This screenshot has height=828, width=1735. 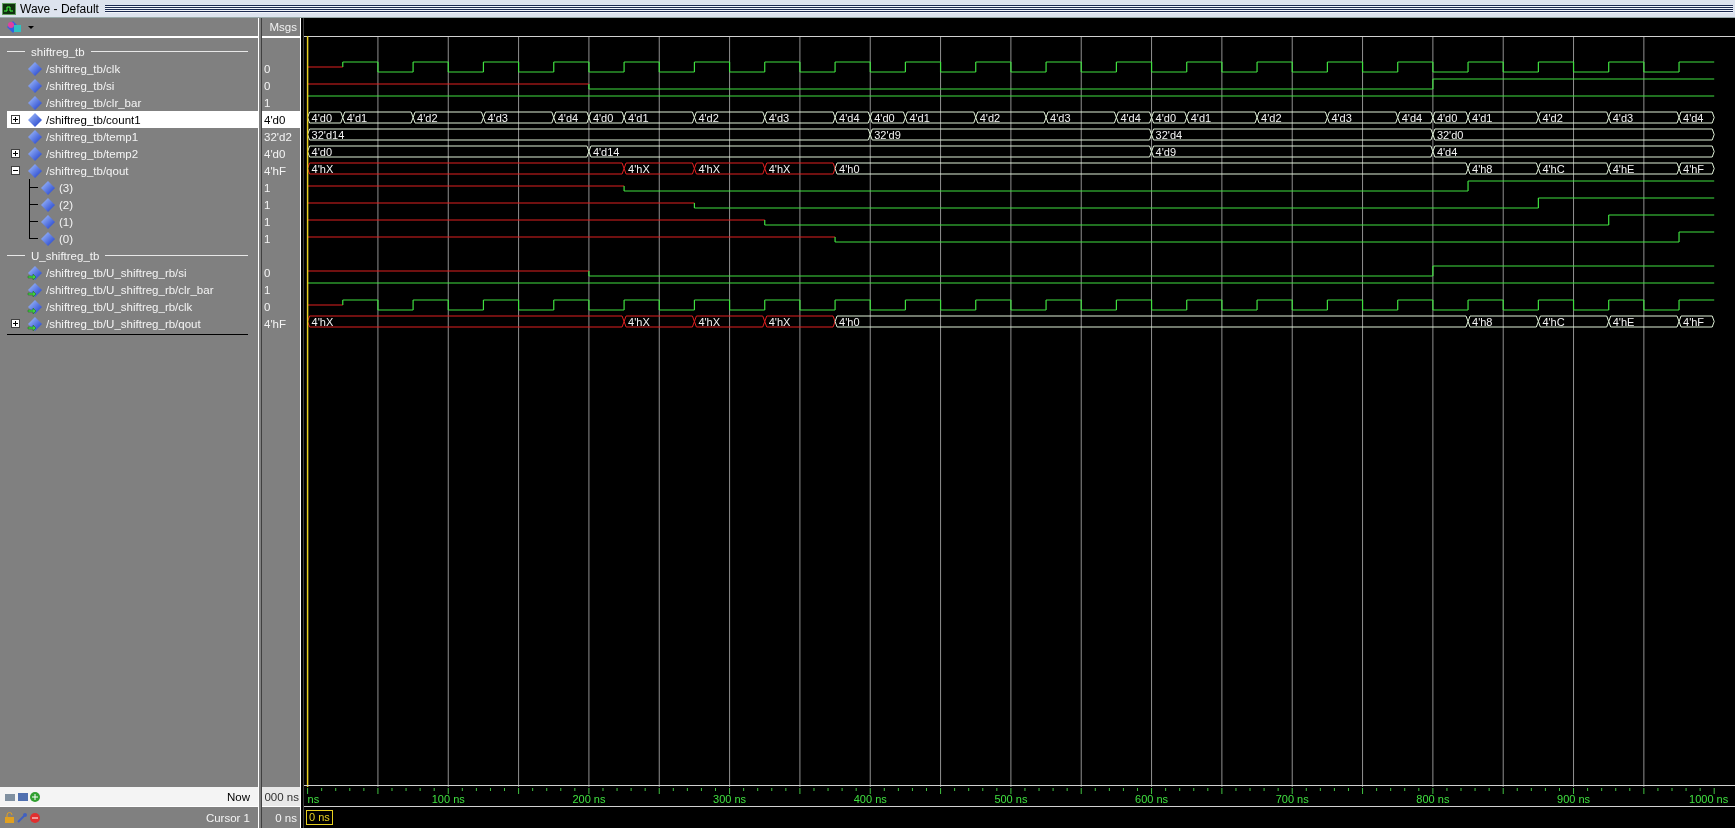 I want to click on toolbar-icon, so click(x=21, y=27).